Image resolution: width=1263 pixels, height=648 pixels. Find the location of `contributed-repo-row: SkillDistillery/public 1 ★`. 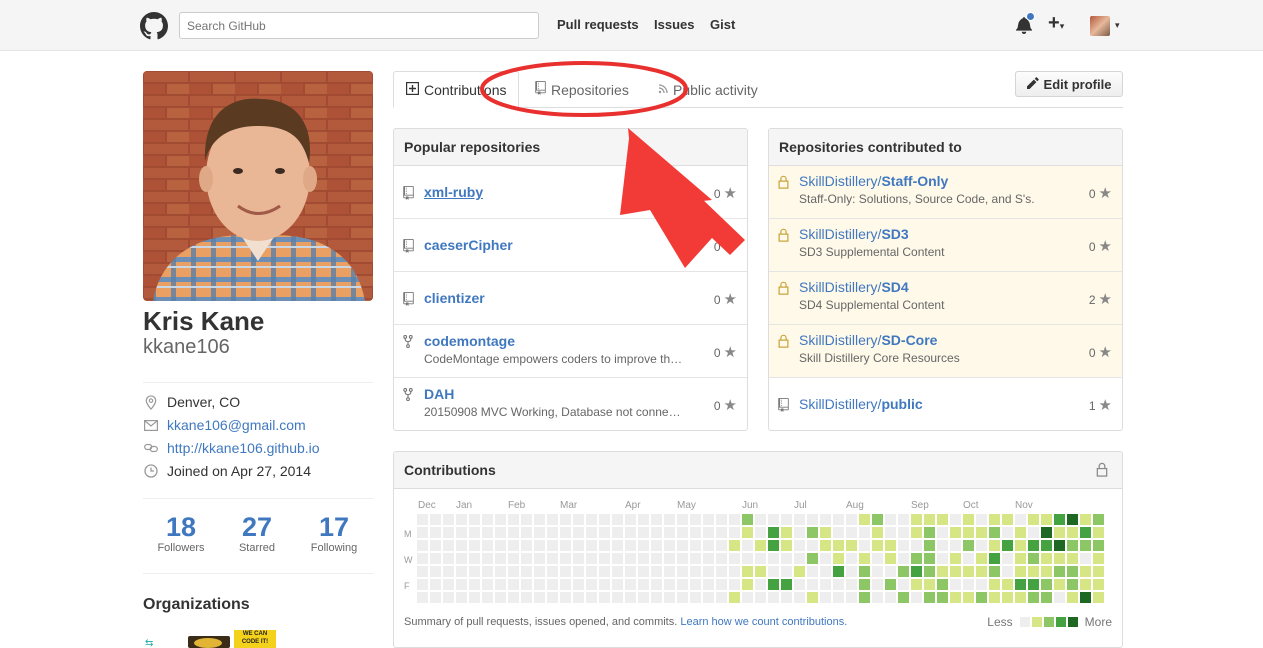

contributed-repo-row: SkillDistillery/public 1 ★ is located at coordinates (945, 404).